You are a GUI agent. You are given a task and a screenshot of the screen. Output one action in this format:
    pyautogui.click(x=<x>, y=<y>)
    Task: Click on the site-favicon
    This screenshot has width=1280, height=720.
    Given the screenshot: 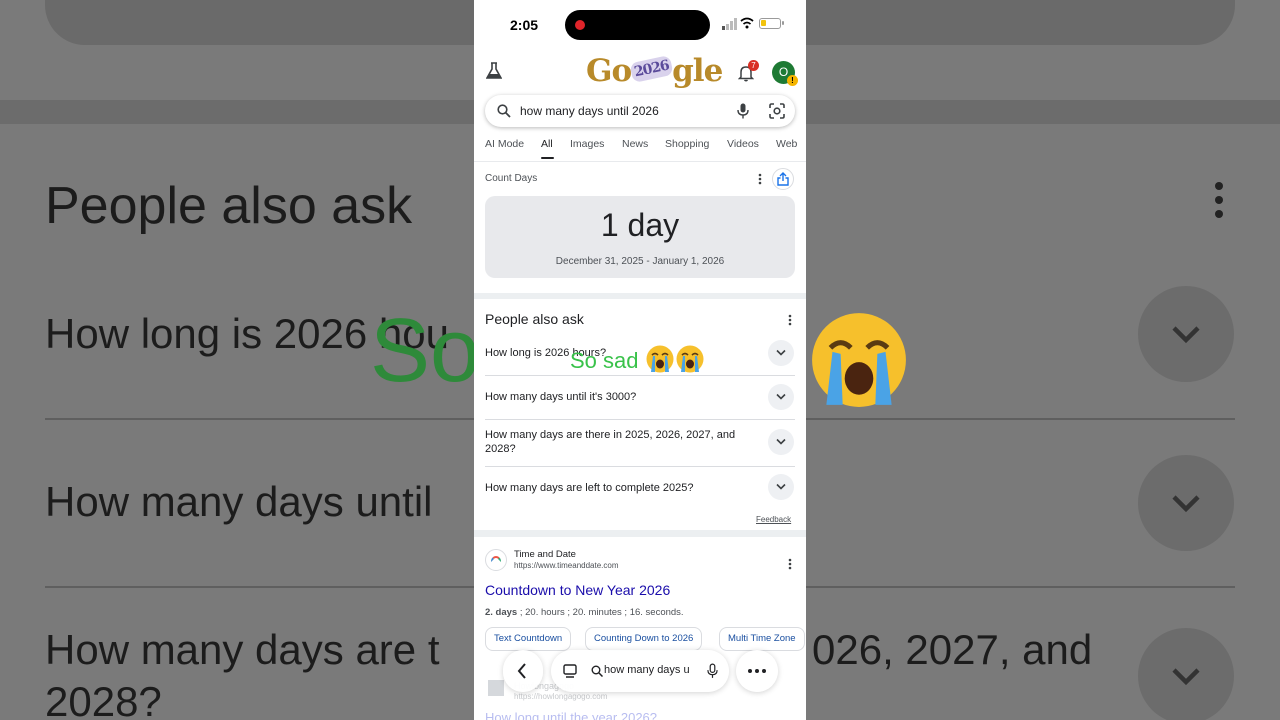 What is the action you would take?
    pyautogui.click(x=496, y=560)
    